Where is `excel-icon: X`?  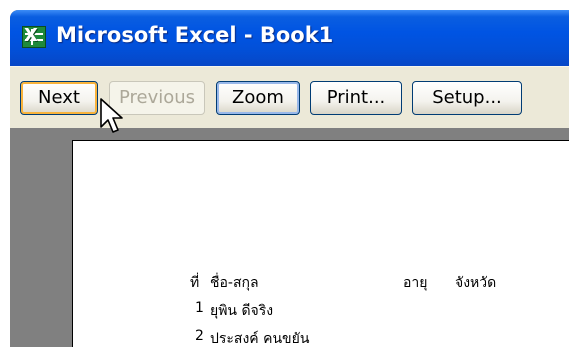
excel-icon: X is located at coordinates (34, 36).